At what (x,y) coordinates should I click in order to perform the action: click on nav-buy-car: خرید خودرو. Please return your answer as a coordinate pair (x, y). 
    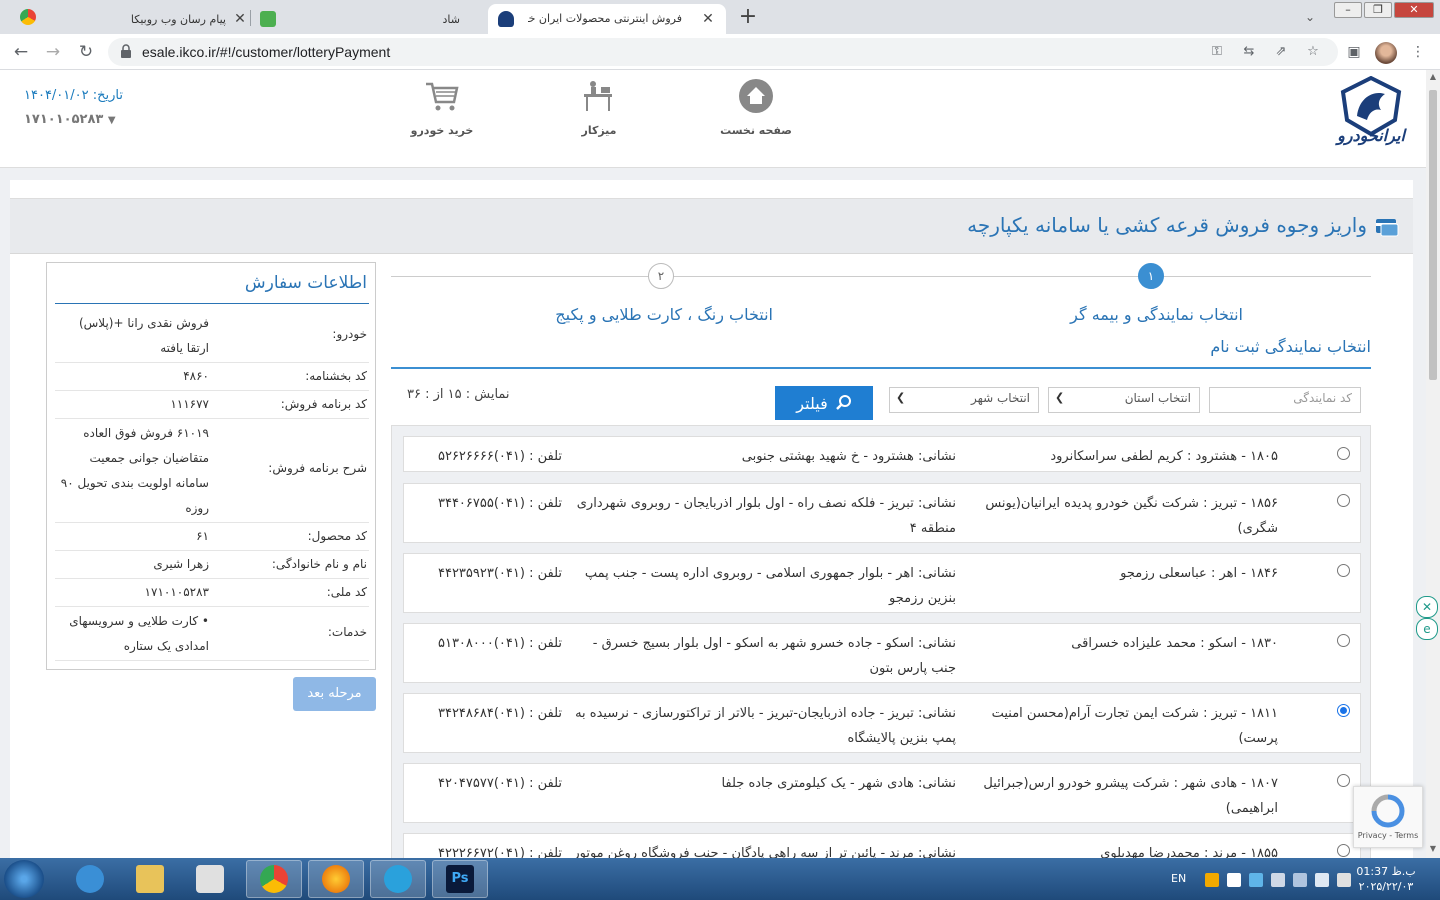
    Looking at the image, I should click on (442, 107).